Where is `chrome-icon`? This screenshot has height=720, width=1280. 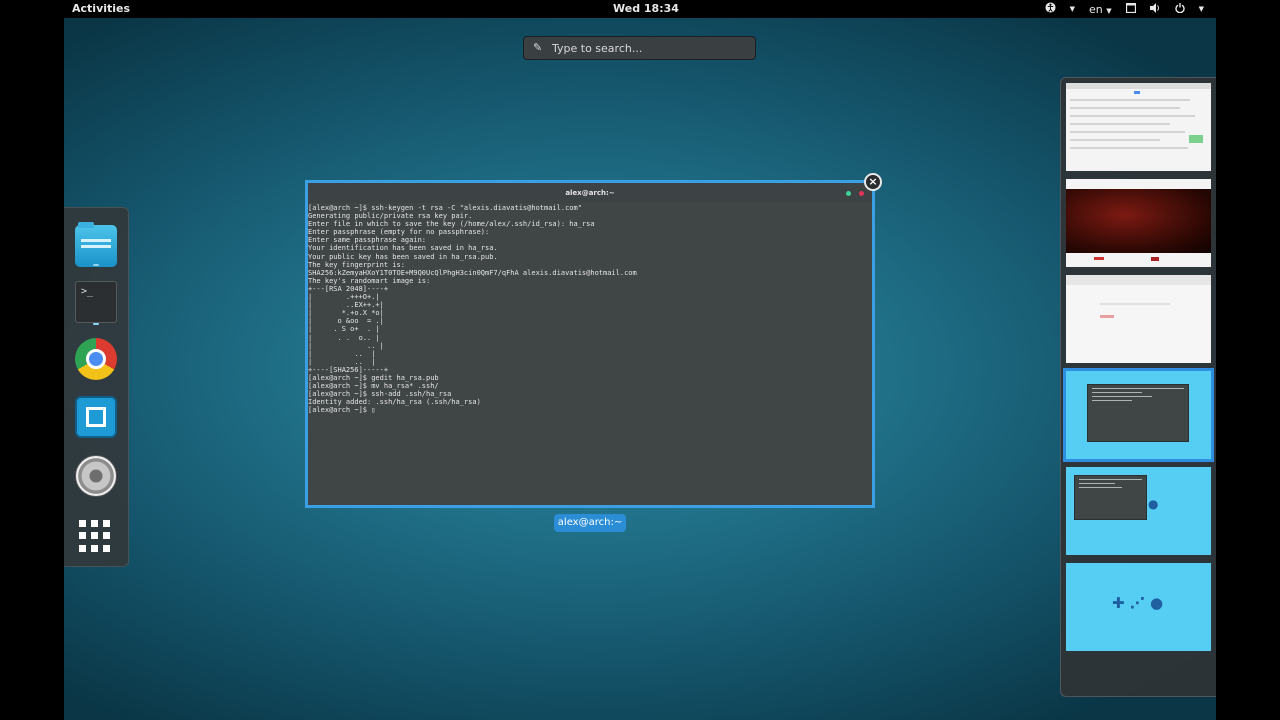
chrome-icon is located at coordinates (96, 359).